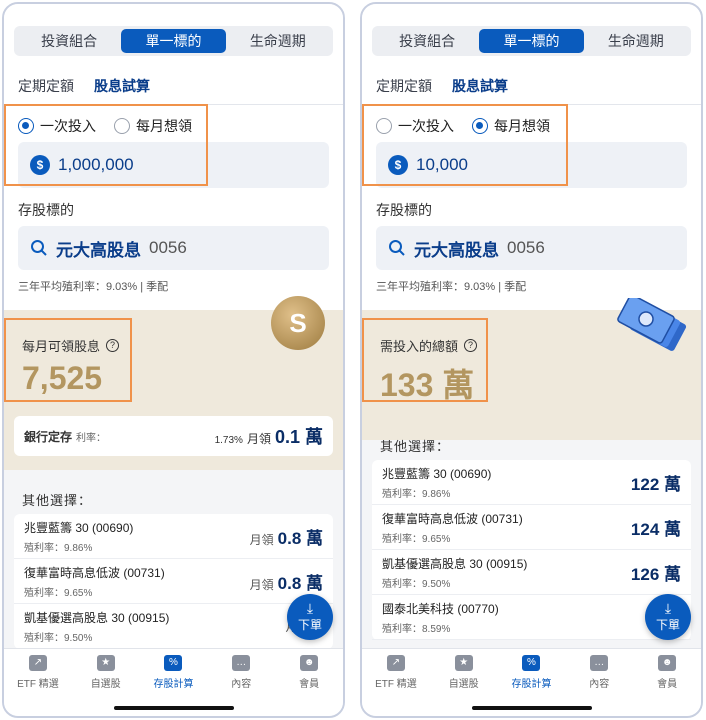 The image size is (706, 720). Describe the element at coordinates (416, 629) in the screenshot. I see `item-yield: 殖利率：8.59%` at that location.